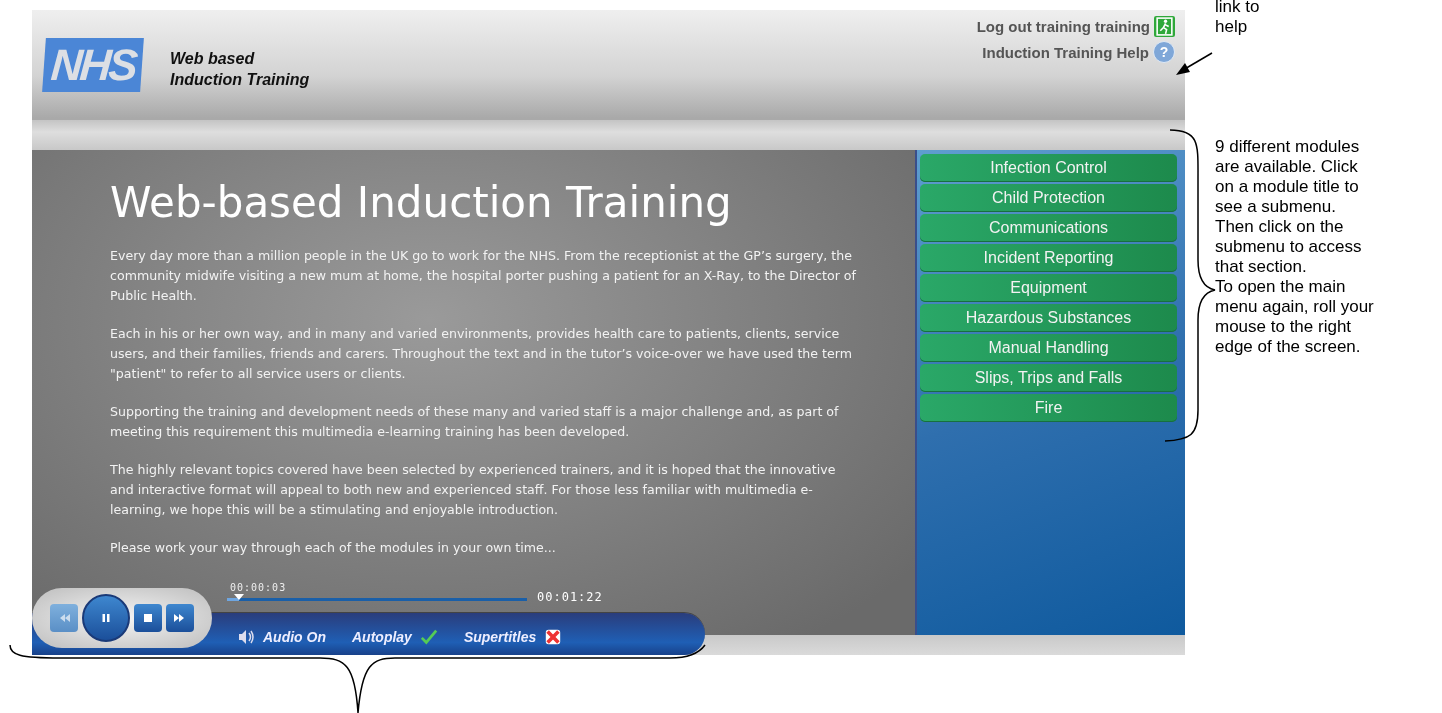  Describe the element at coordinates (106, 618) in the screenshot. I see `pause-button` at that location.